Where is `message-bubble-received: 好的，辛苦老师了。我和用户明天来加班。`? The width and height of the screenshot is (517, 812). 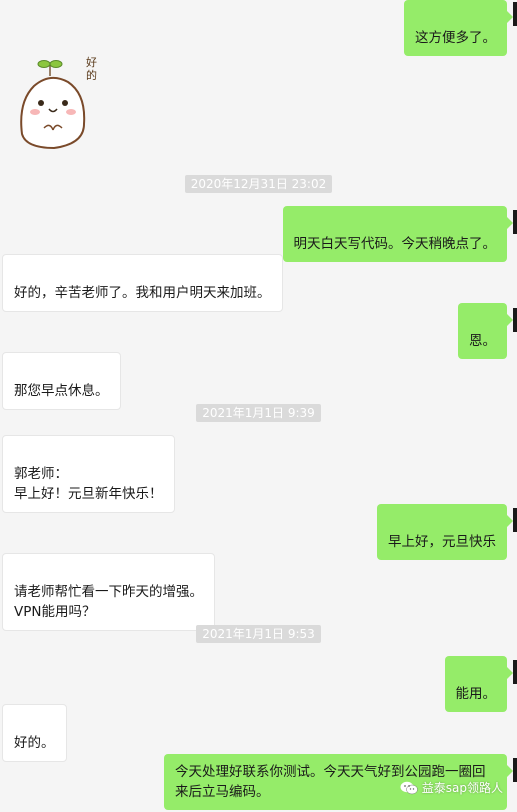
message-bubble-received: 好的，辛苦老师了。我和用户明天来加班。 is located at coordinates (142, 283).